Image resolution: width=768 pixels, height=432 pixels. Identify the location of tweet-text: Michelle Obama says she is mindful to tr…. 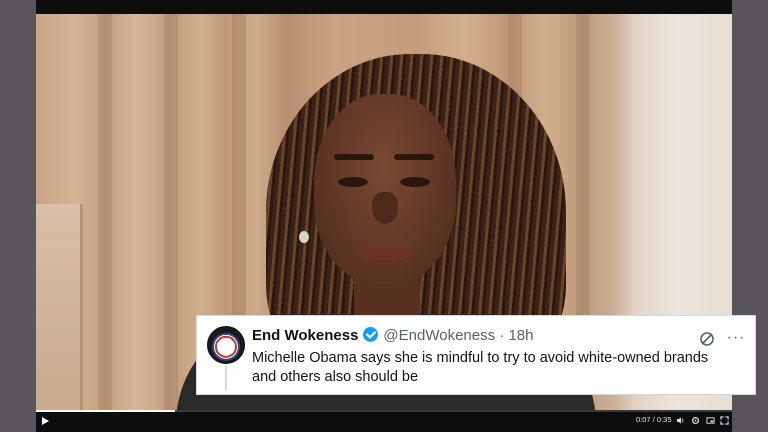
(480, 367).